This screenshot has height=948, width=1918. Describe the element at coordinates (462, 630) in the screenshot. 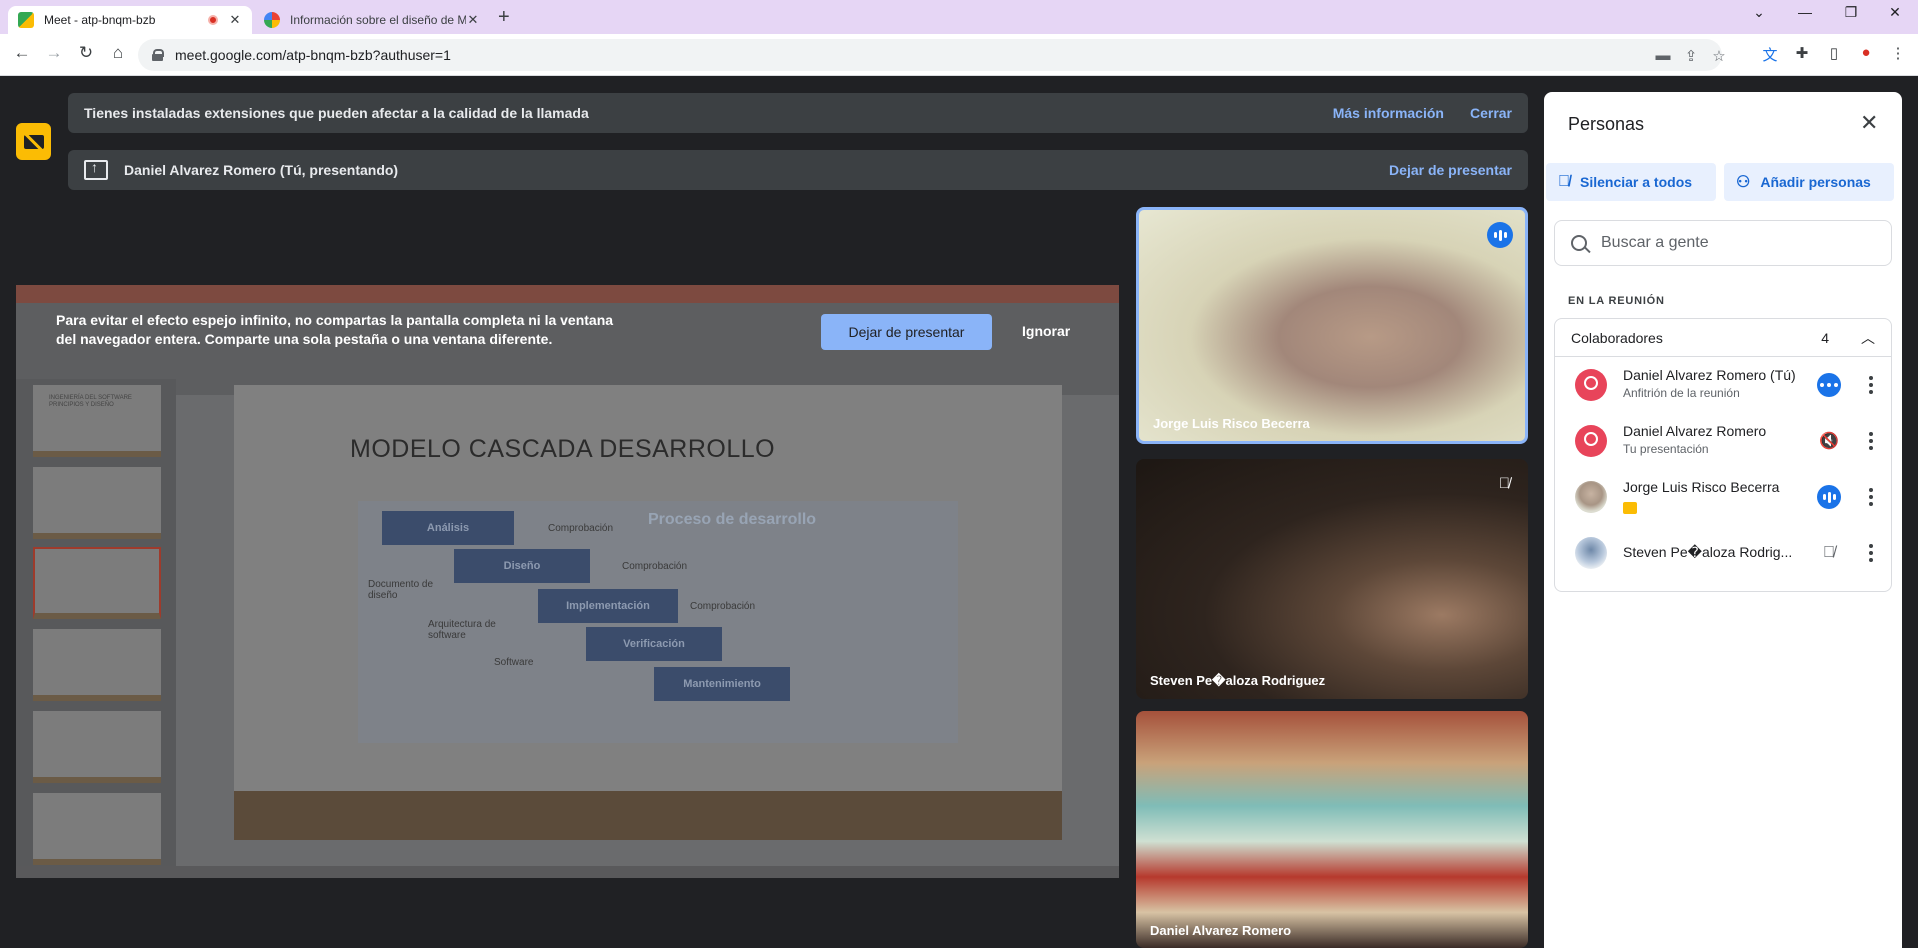

I see `arch-label: Arquitectura de software` at that location.